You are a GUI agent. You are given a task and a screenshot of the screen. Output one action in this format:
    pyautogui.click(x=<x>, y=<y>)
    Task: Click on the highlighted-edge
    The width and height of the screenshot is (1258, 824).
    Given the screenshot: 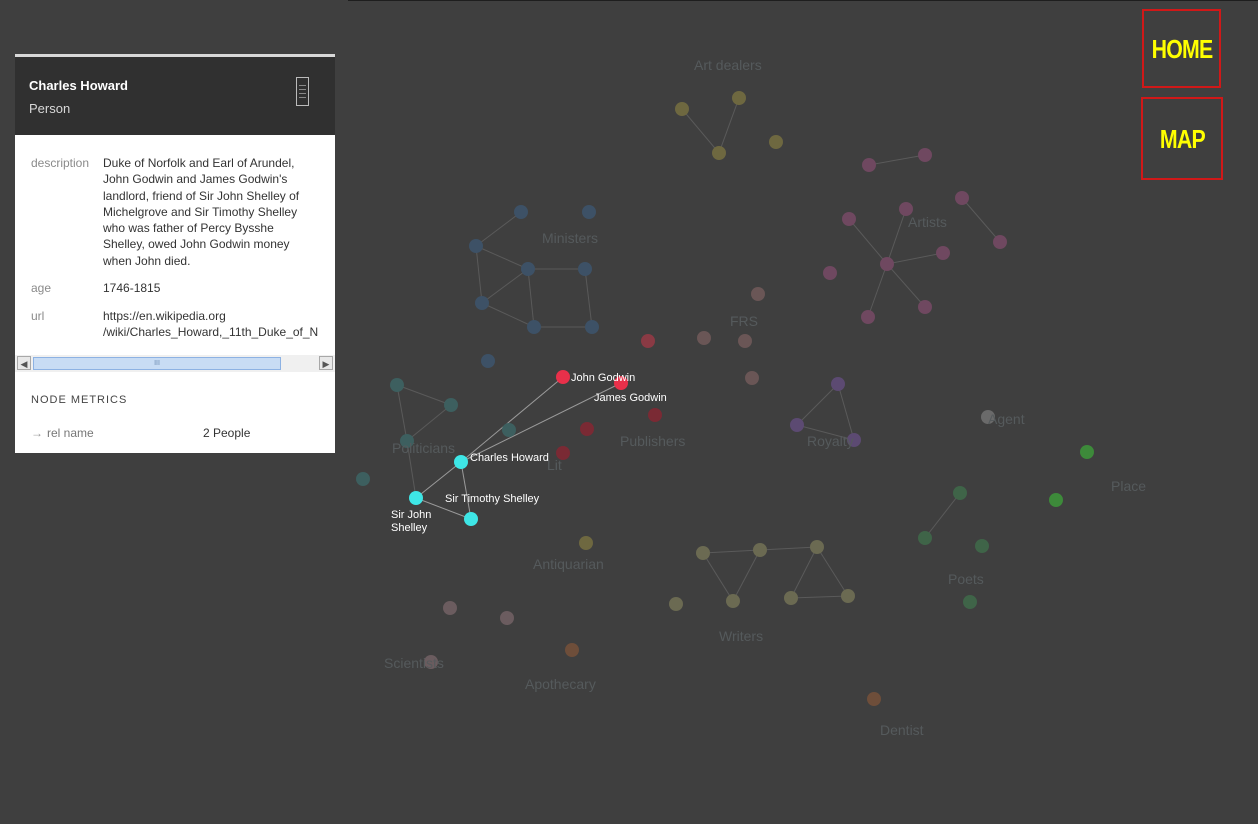 What is the action you would take?
    pyautogui.click(x=466, y=490)
    